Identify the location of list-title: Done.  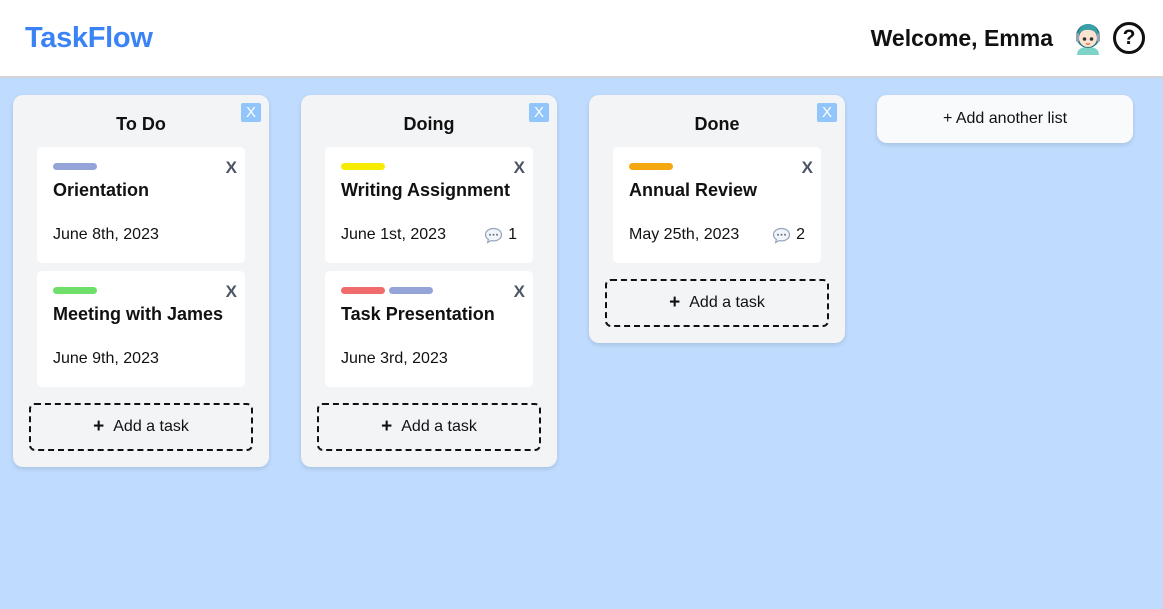
(717, 124).